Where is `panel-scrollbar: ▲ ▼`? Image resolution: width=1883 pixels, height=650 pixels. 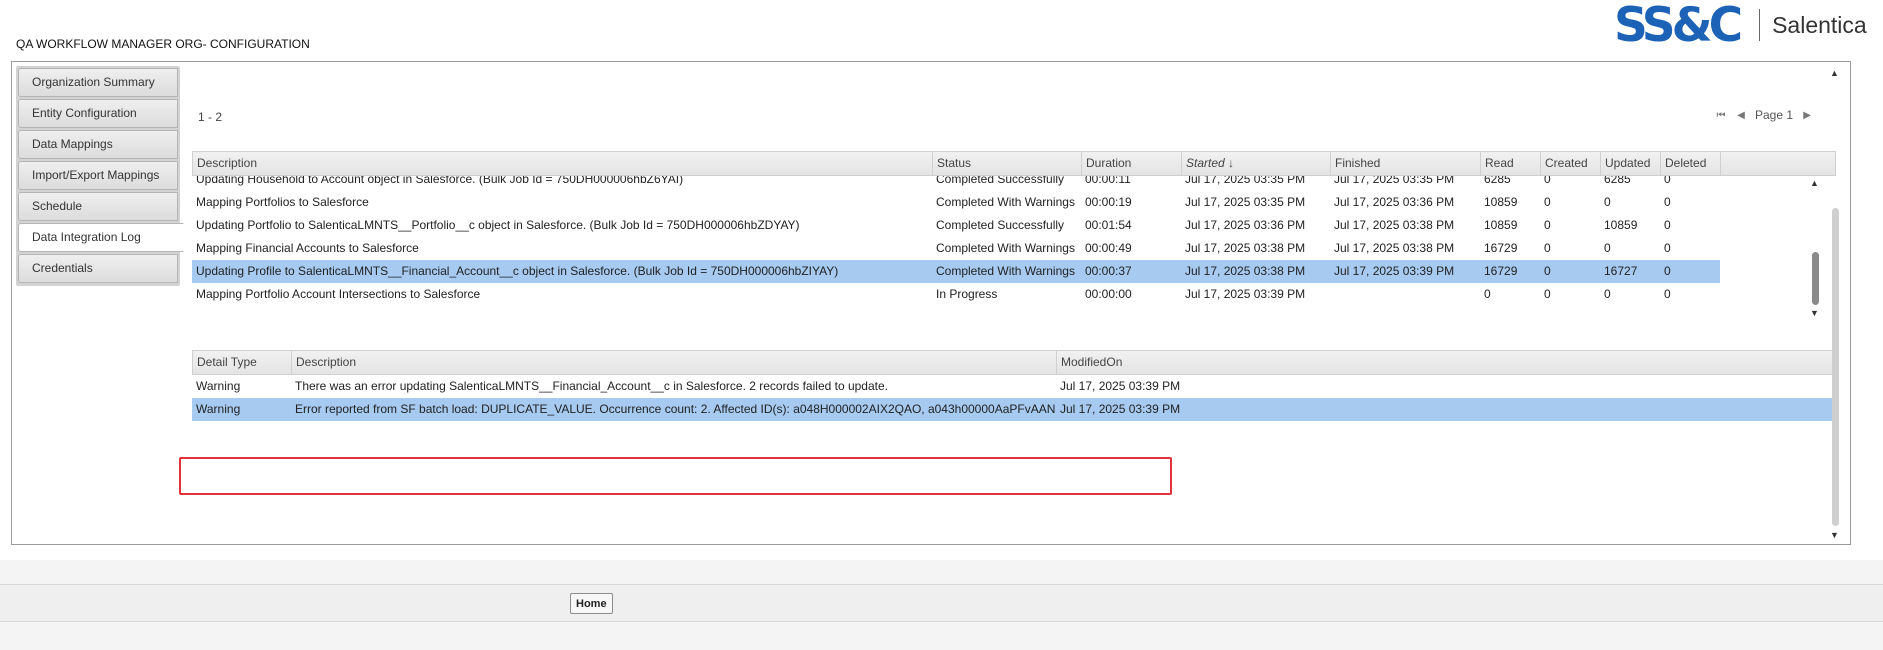 panel-scrollbar: ▲ ▼ is located at coordinates (1836, 304).